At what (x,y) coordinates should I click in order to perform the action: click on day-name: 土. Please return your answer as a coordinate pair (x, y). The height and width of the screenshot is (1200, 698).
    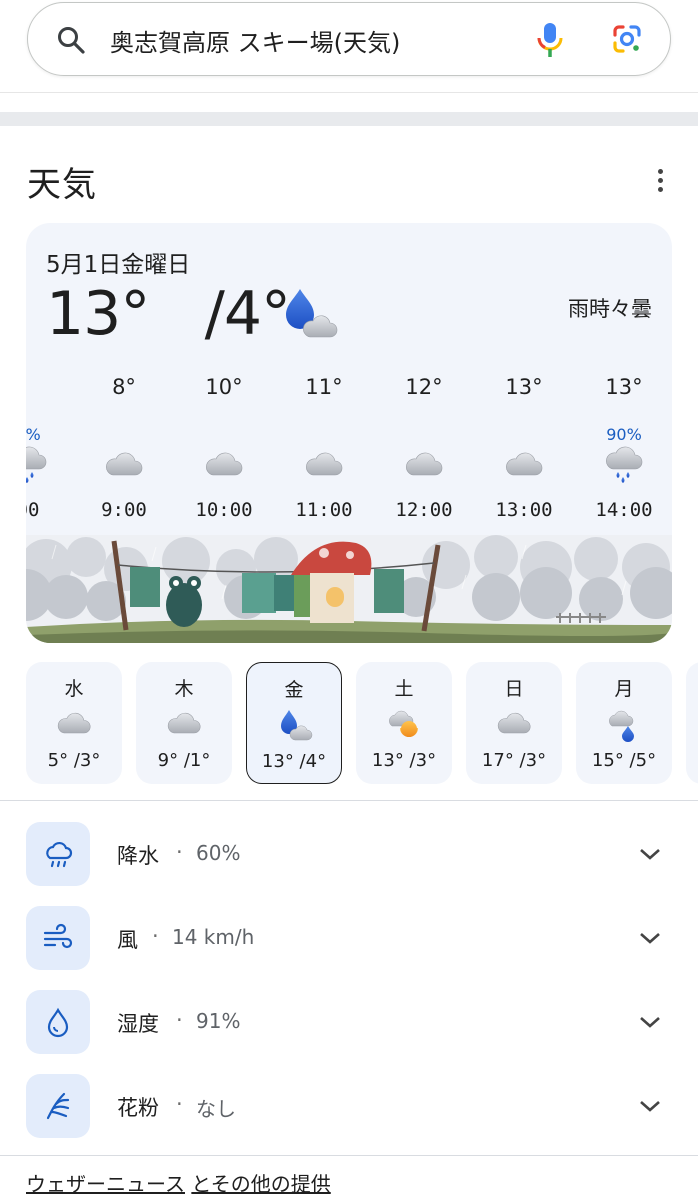
    Looking at the image, I should click on (404, 689).